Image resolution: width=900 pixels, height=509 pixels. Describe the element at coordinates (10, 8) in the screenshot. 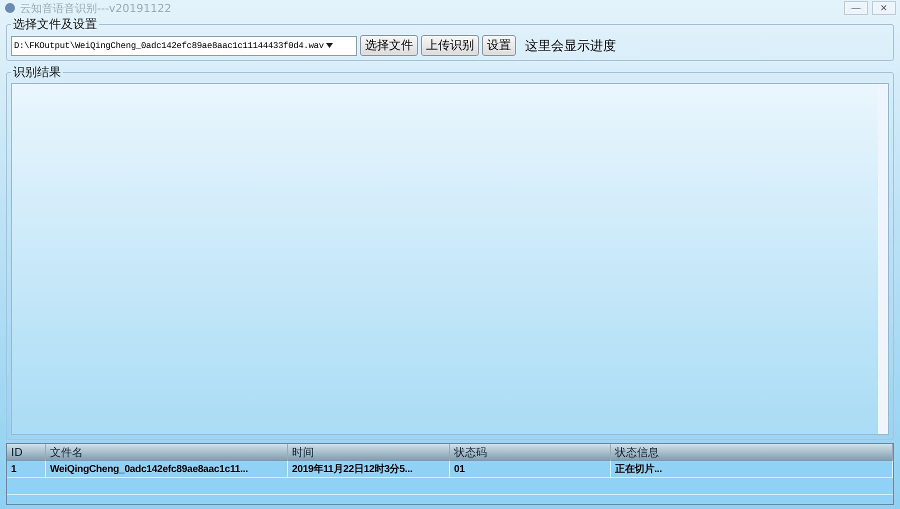

I see `app-icon` at that location.